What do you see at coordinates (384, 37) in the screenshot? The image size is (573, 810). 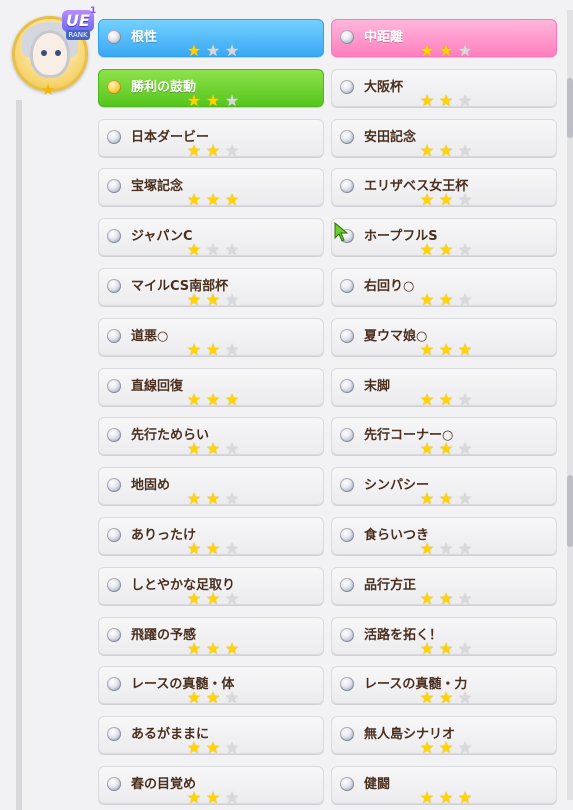 I see `skill-name: 中距離` at bounding box center [384, 37].